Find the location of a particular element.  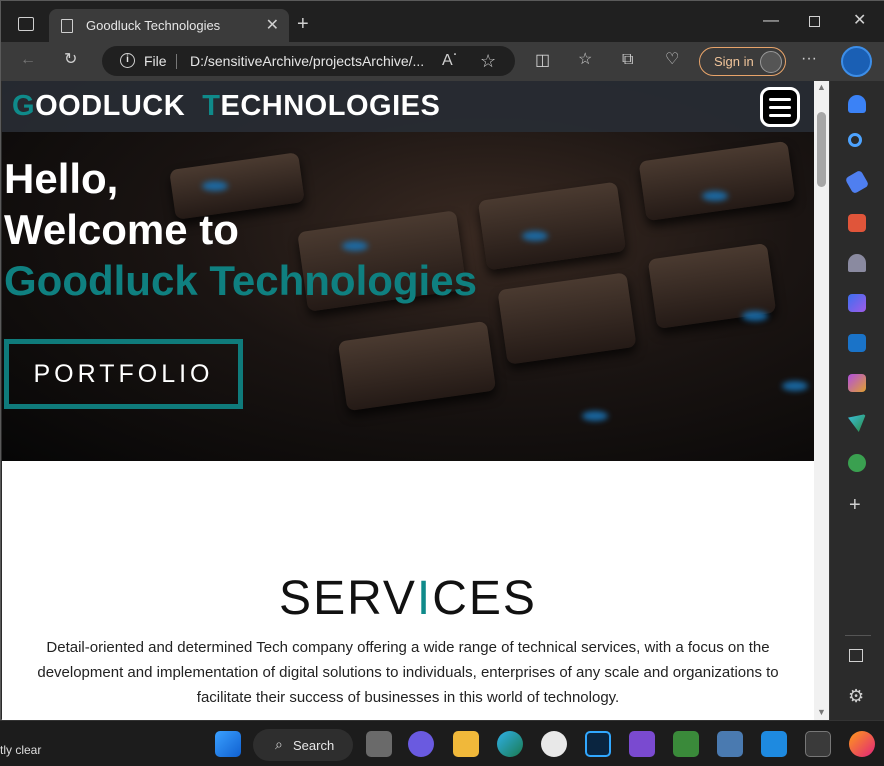

outlook-icon is located at coordinates (857, 343).